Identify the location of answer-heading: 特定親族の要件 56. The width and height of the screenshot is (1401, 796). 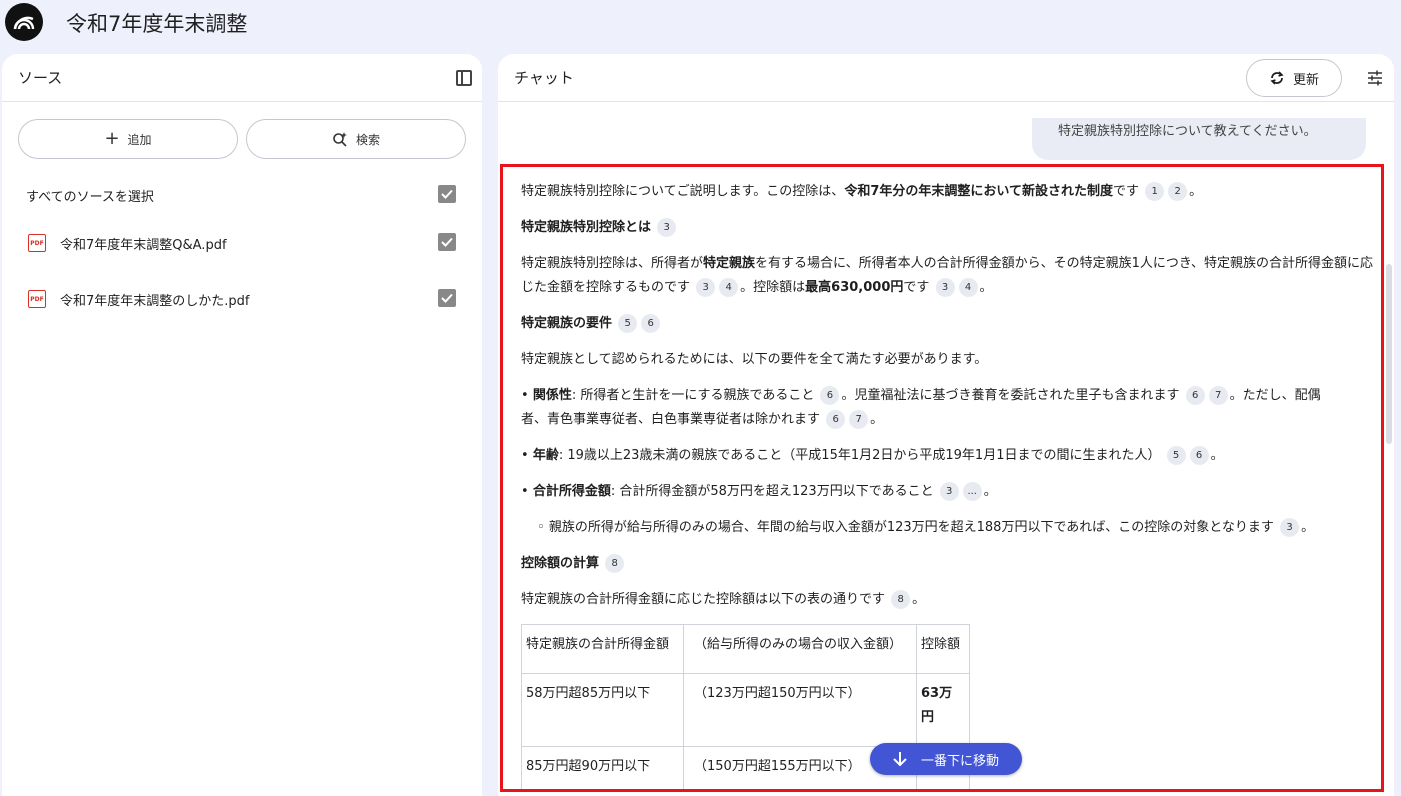
(951, 324).